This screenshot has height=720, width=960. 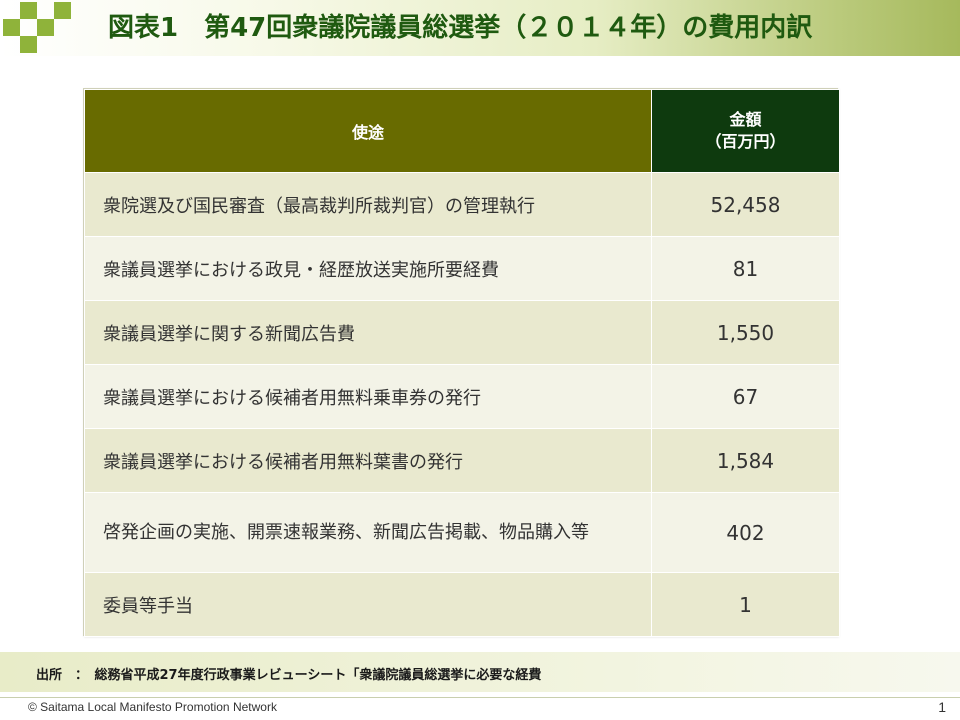 What do you see at coordinates (368, 460) in the screenshot?
I see `row-use: 衆議員選挙における候補者用無料葉書の発行` at bounding box center [368, 460].